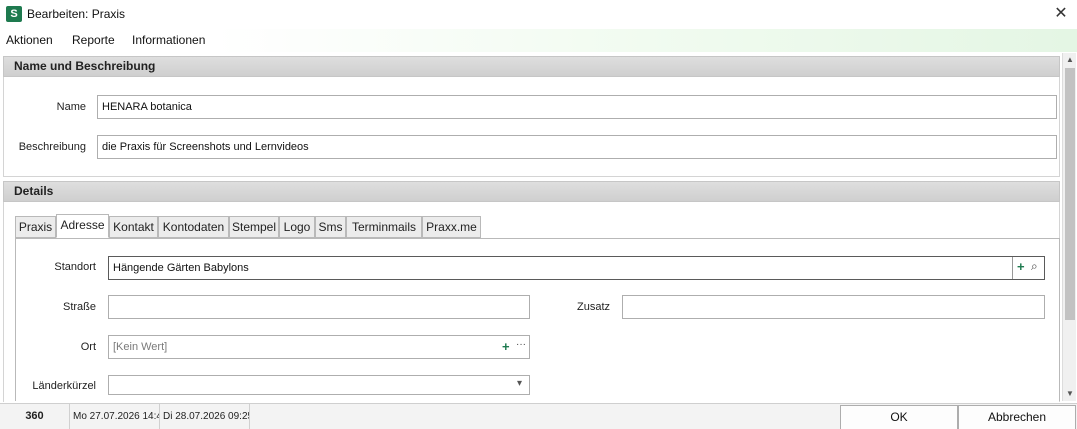  I want to click on strasse-label: Straße, so click(79, 307).